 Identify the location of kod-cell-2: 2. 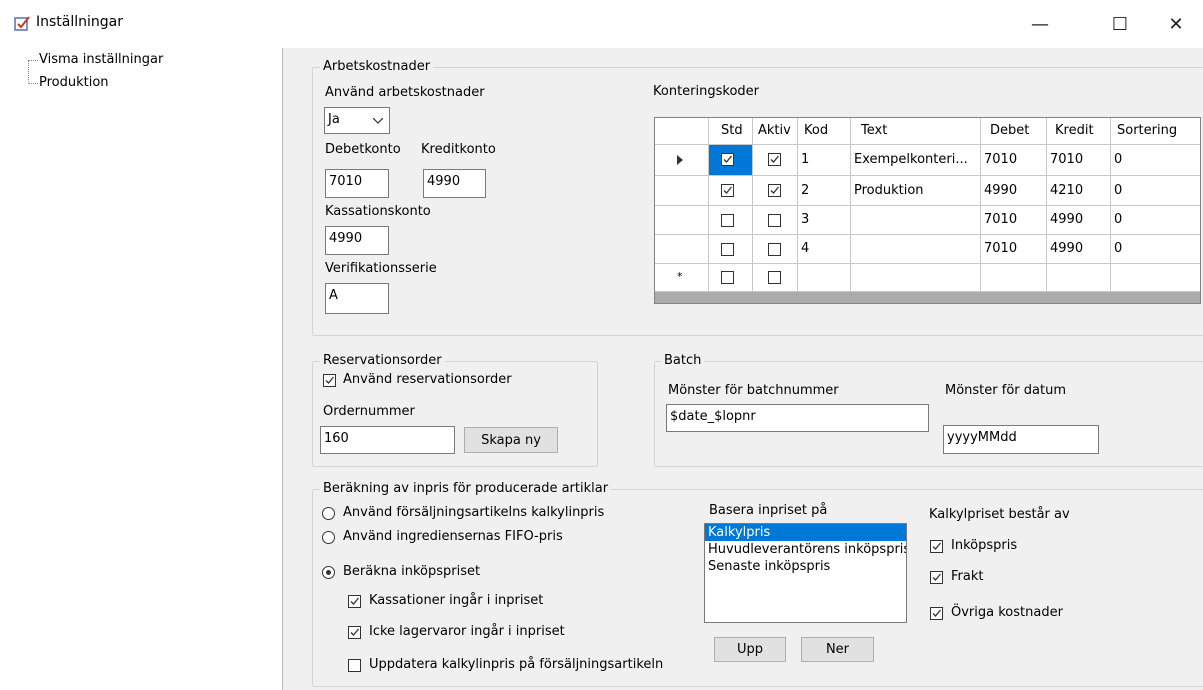
(824, 191).